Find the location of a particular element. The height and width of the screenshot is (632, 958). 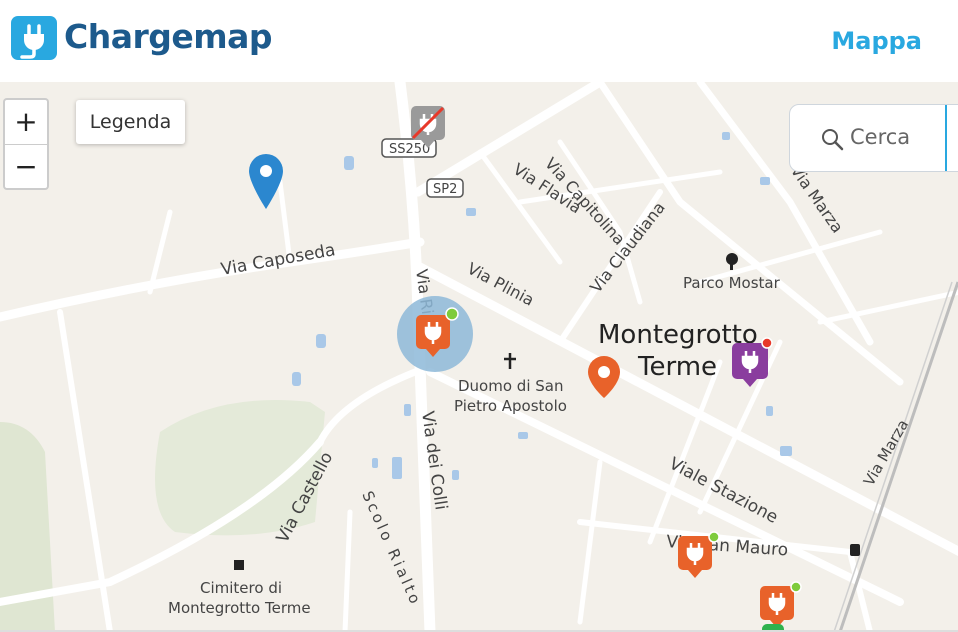

station-purple-icon is located at coordinates (752, 363).